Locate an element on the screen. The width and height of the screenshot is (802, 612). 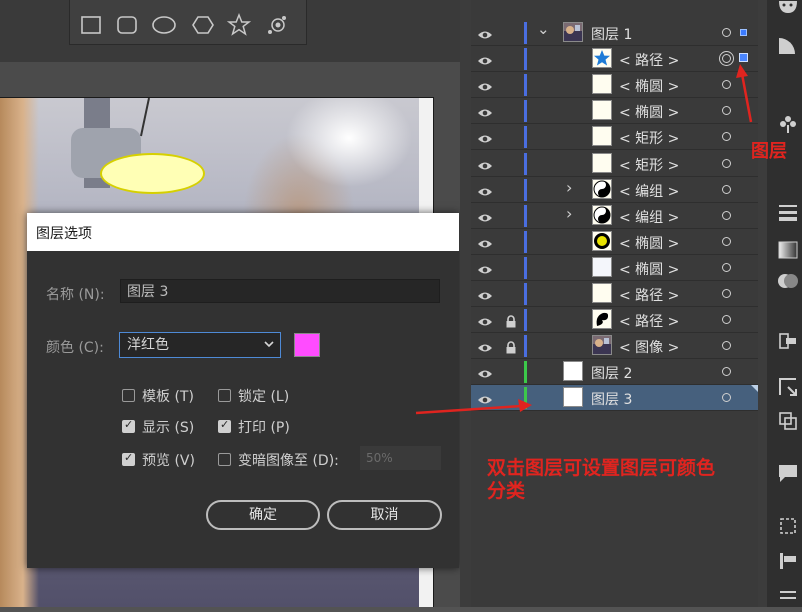
lock-checkbox is located at coordinates (224, 395).